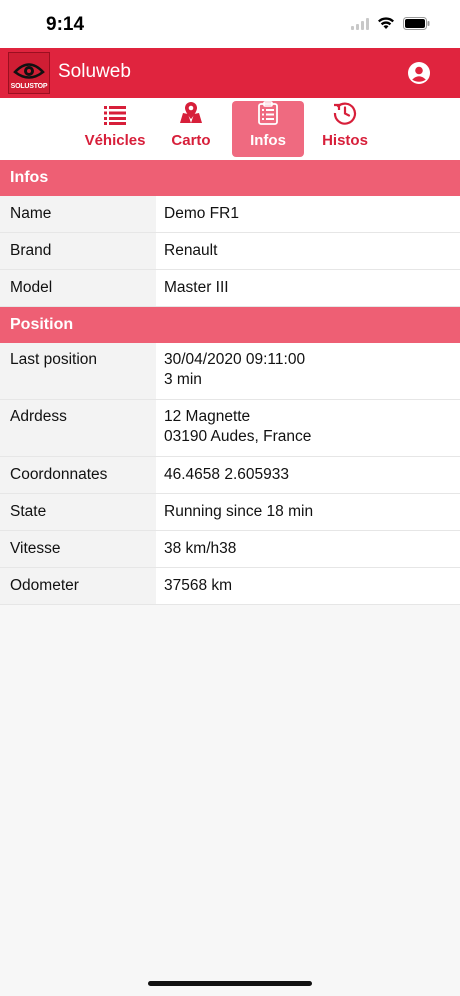  I want to click on solustop-logo: SOLUSTOP, so click(29, 73).